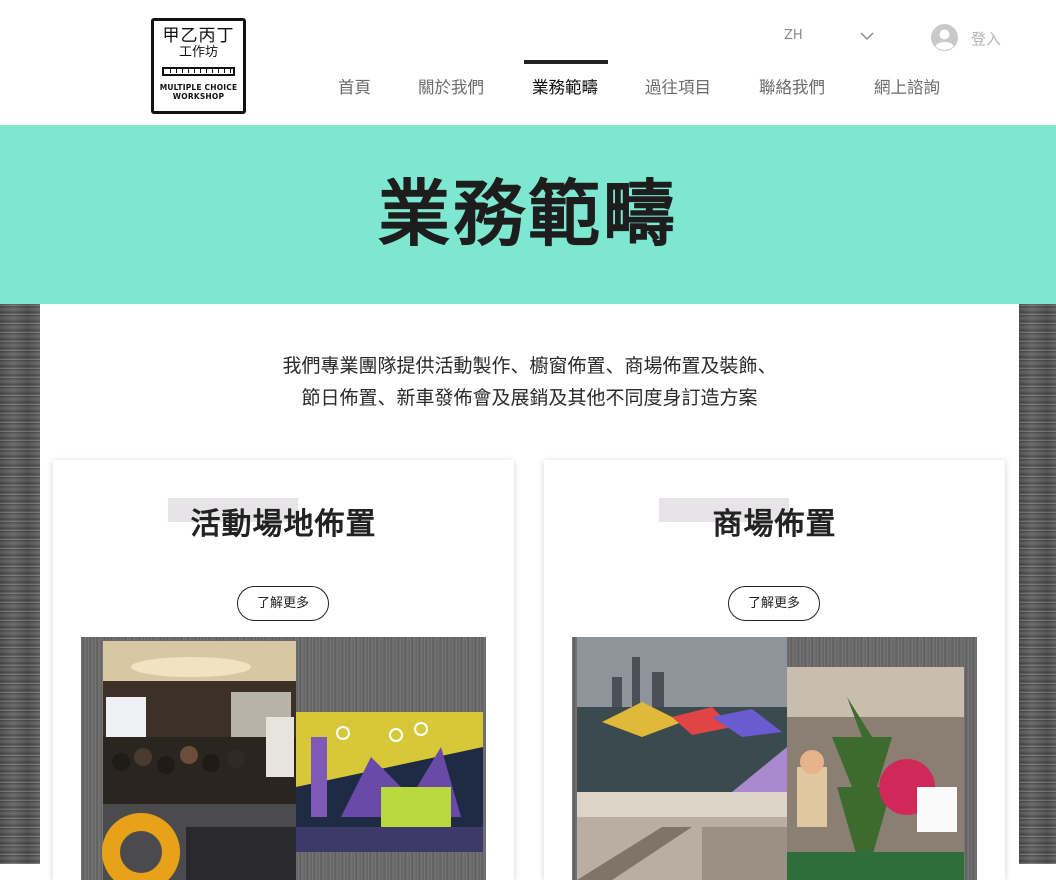  What do you see at coordinates (20, 584) in the screenshot?
I see `background-texture-left` at bounding box center [20, 584].